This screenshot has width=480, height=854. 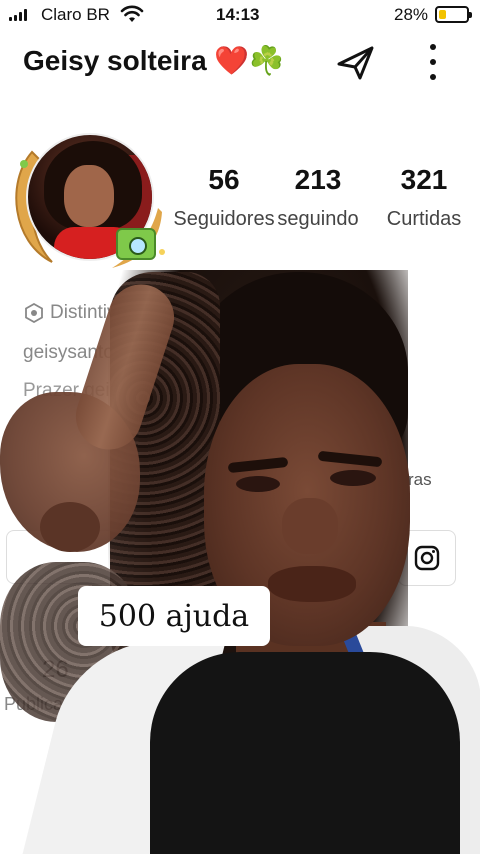 I want to click on followers-label: Seguidores, so click(x=224, y=219).